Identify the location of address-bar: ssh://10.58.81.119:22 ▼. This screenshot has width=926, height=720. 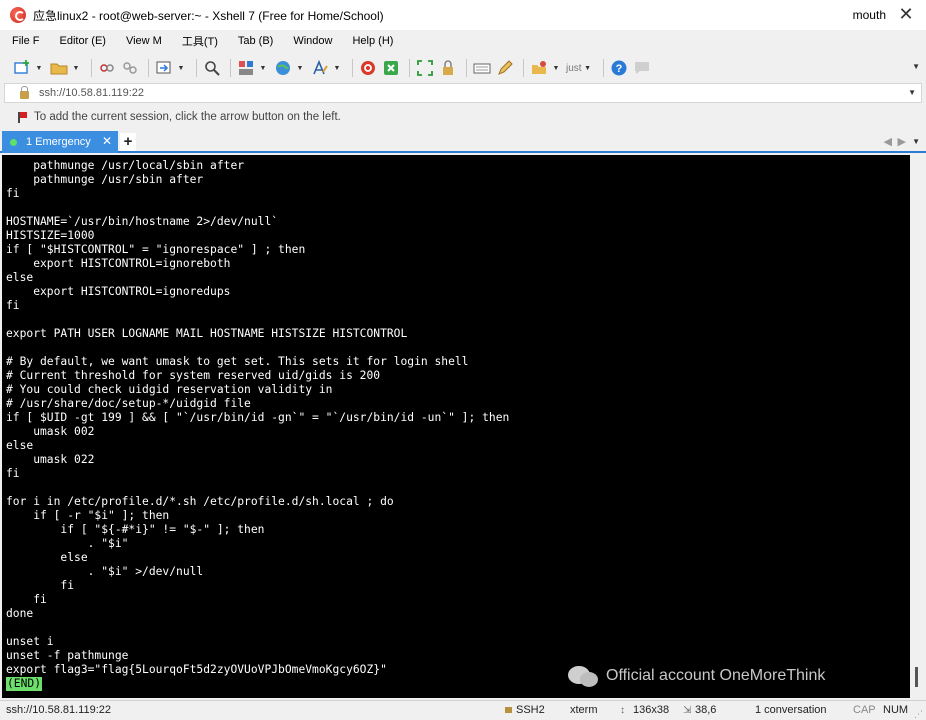
(463, 93).